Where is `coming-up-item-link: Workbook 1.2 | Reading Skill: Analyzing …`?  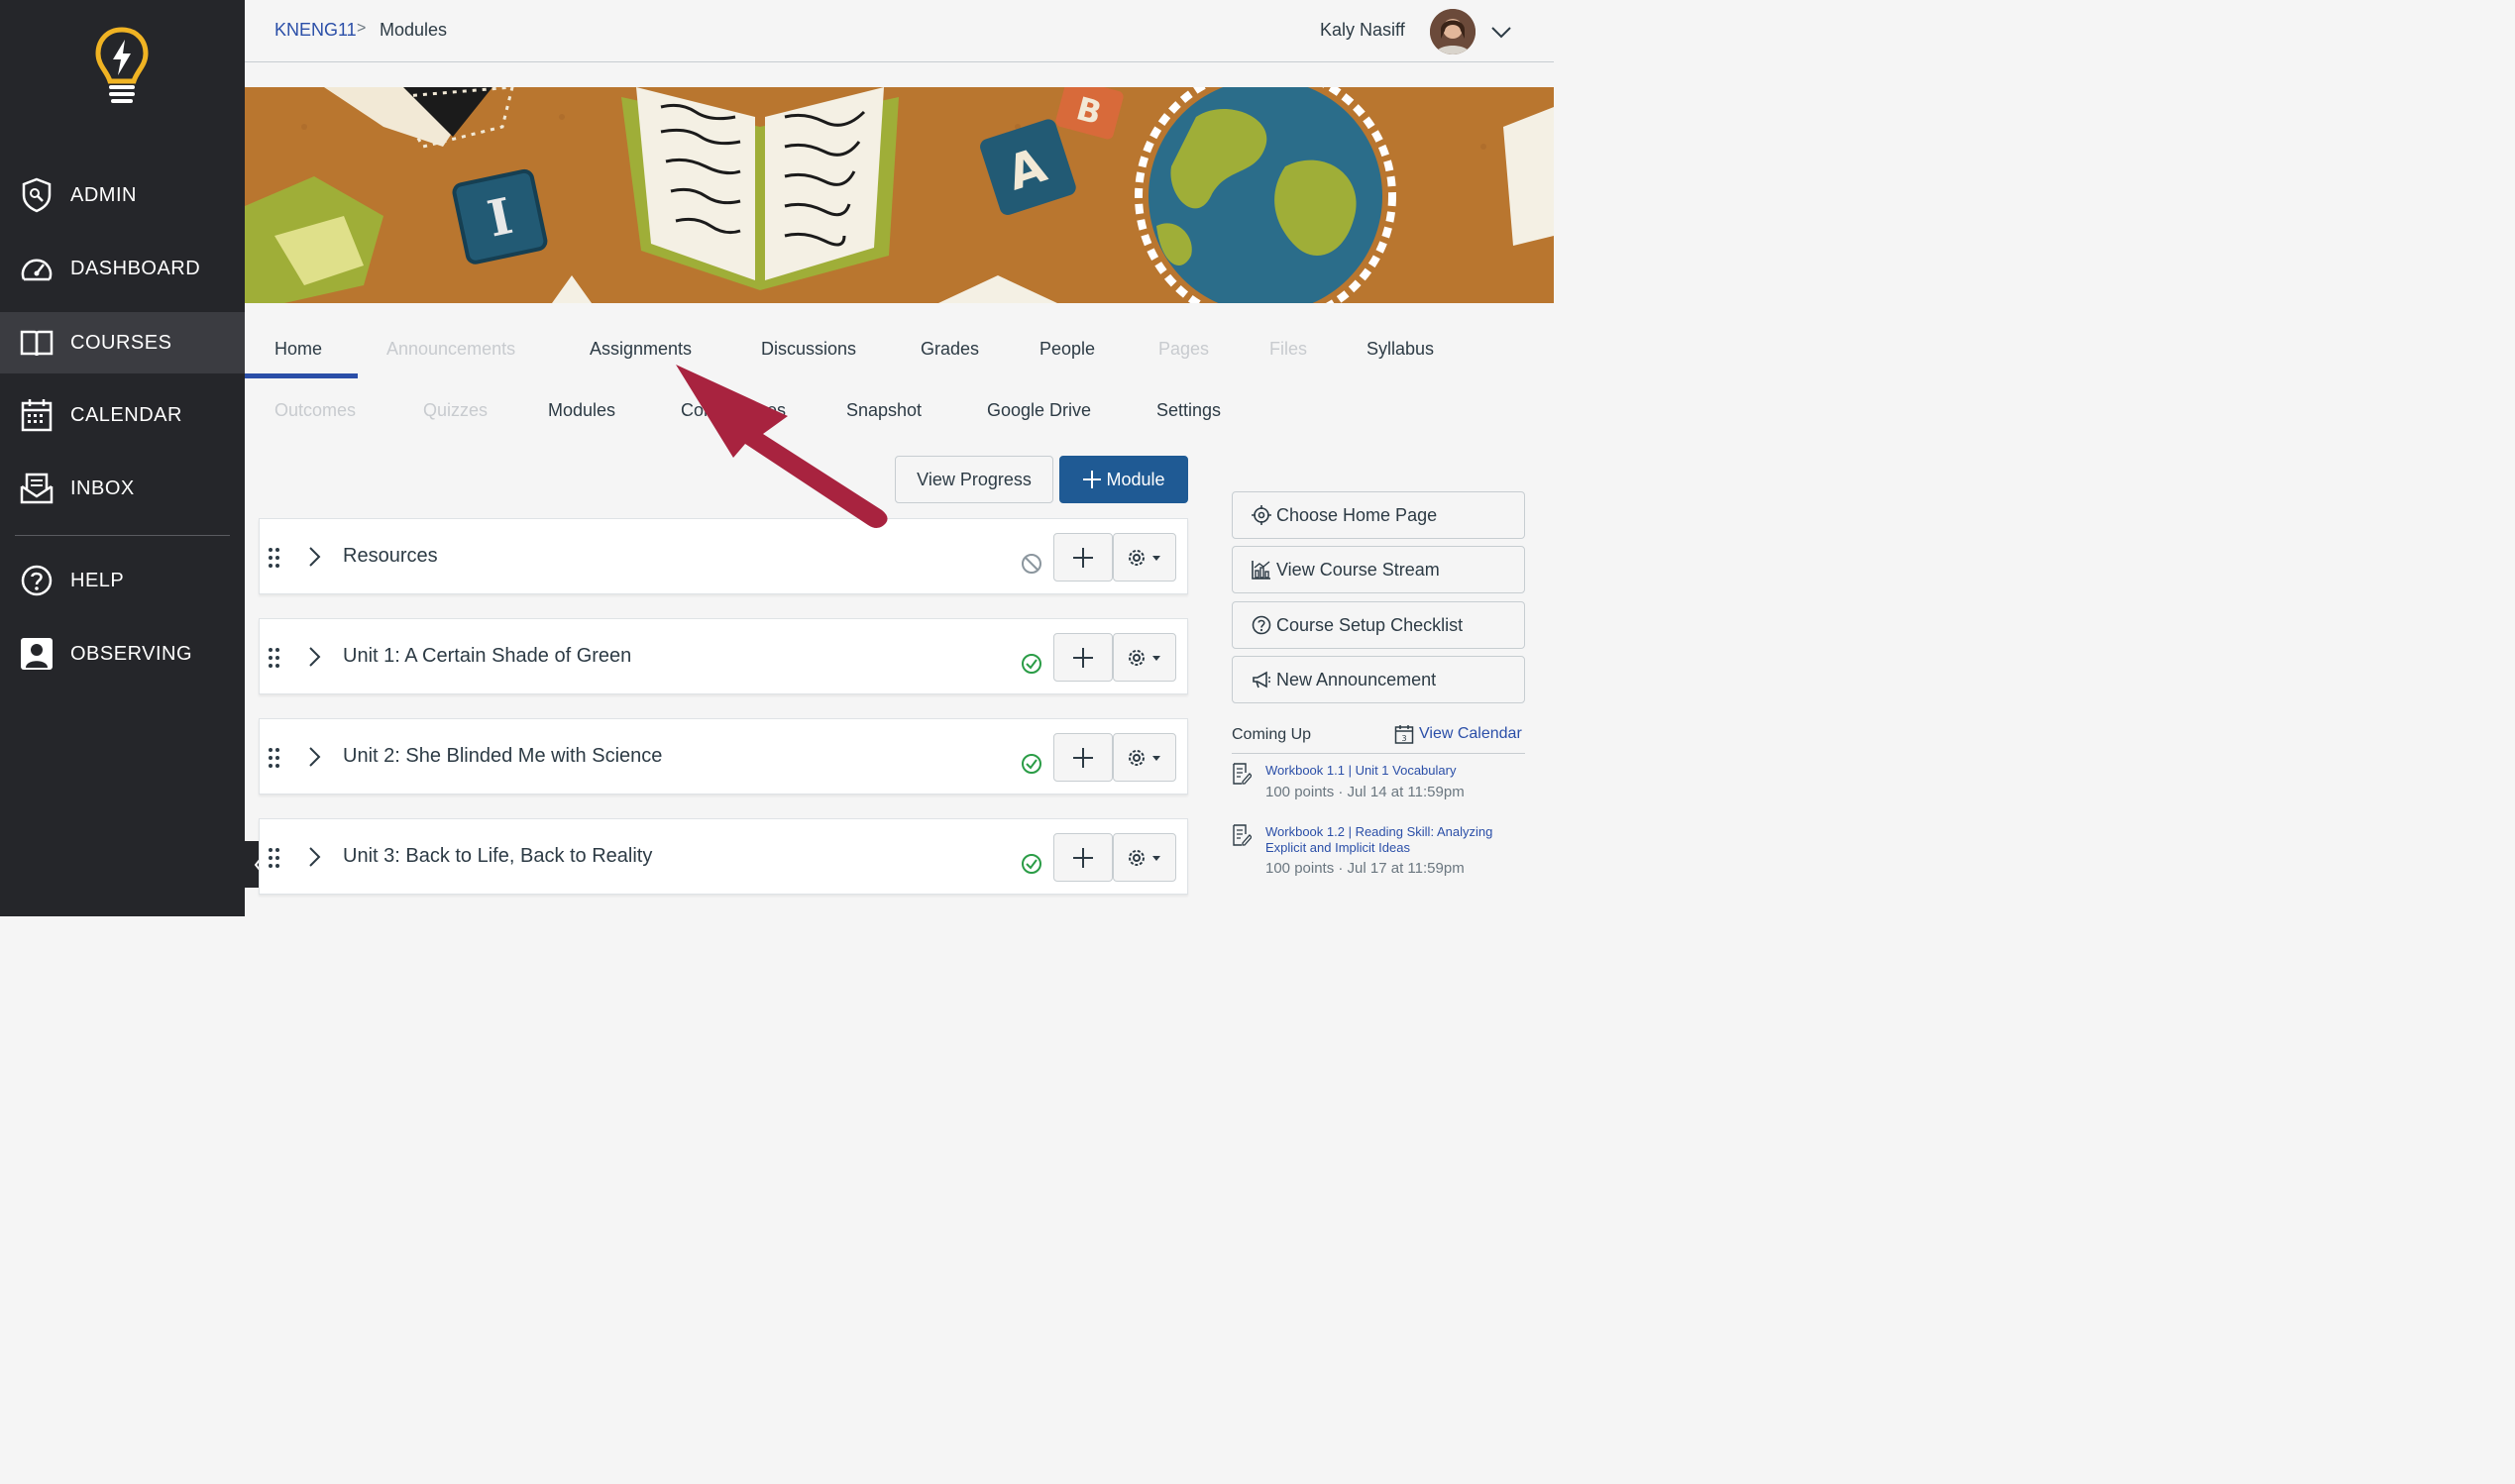
coming-up-item-link: Workbook 1.2 | Reading Skill: Analyzing … is located at coordinates (1394, 840).